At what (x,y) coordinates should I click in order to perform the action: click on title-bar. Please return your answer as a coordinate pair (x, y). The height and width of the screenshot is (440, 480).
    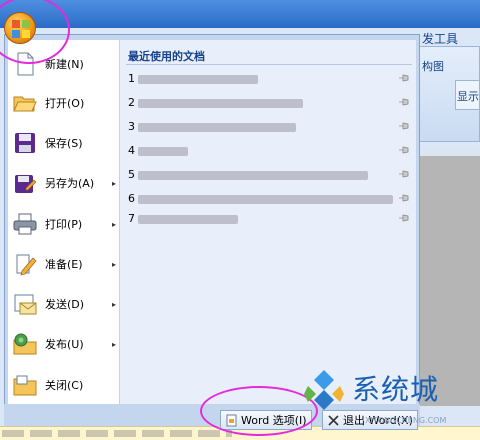
    Looking at the image, I should click on (240, 14).